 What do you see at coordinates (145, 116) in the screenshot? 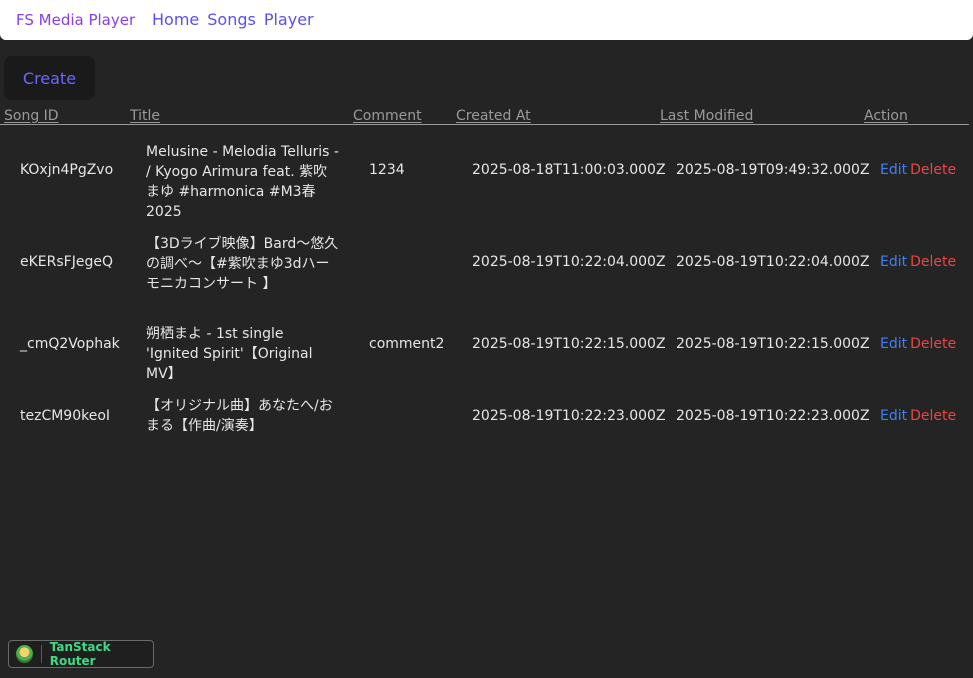
I see `column-header-title: Title` at bounding box center [145, 116].